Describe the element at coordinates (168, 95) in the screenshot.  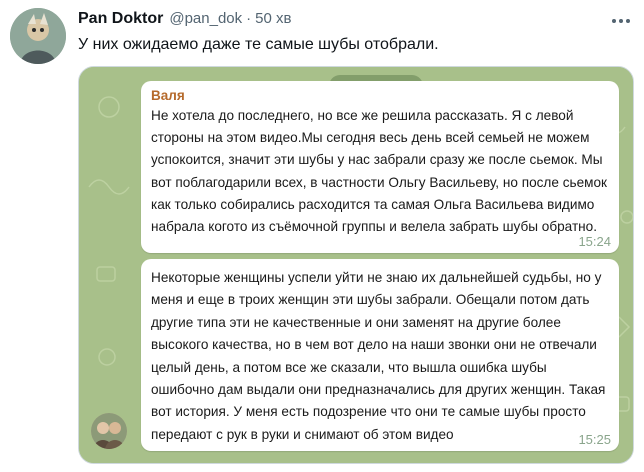
I see `message-sender-name: Валя` at that location.